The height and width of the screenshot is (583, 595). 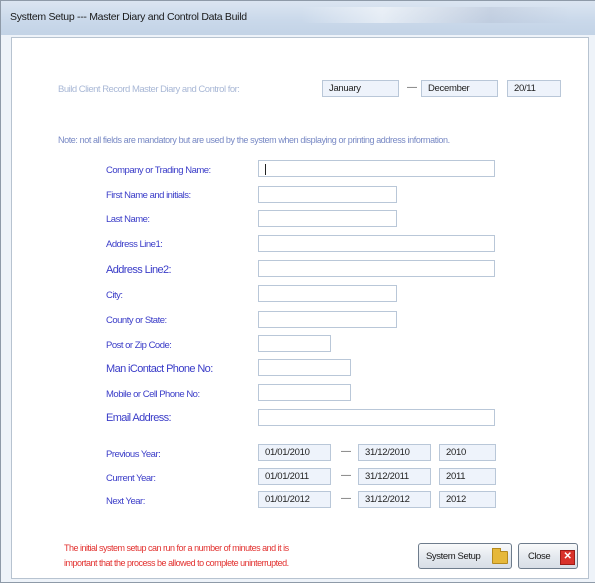 I want to click on previous-year-label: Previous Year:, so click(x=133, y=454).